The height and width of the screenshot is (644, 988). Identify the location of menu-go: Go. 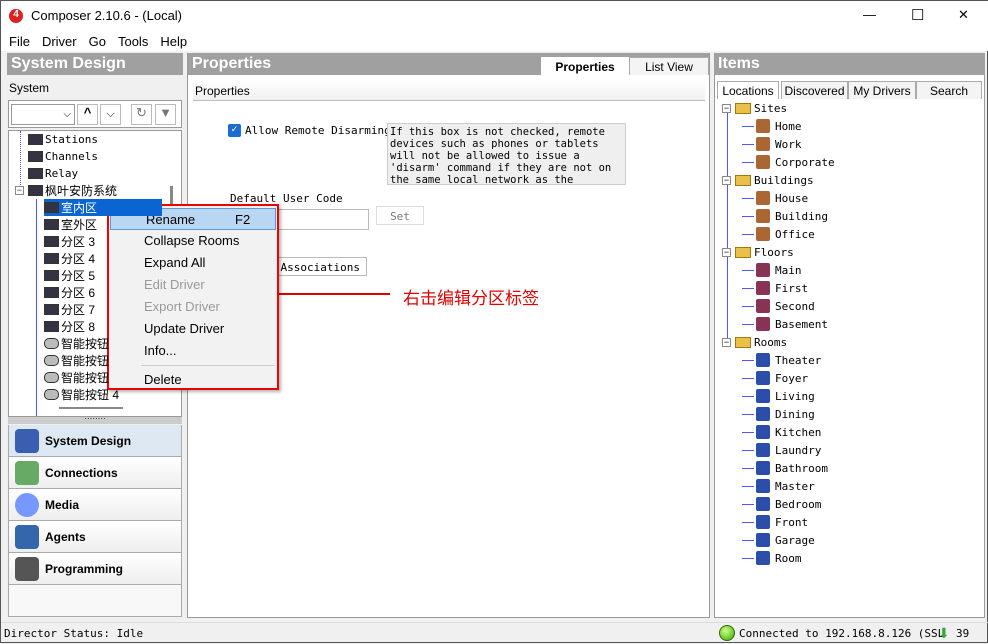
(95, 40).